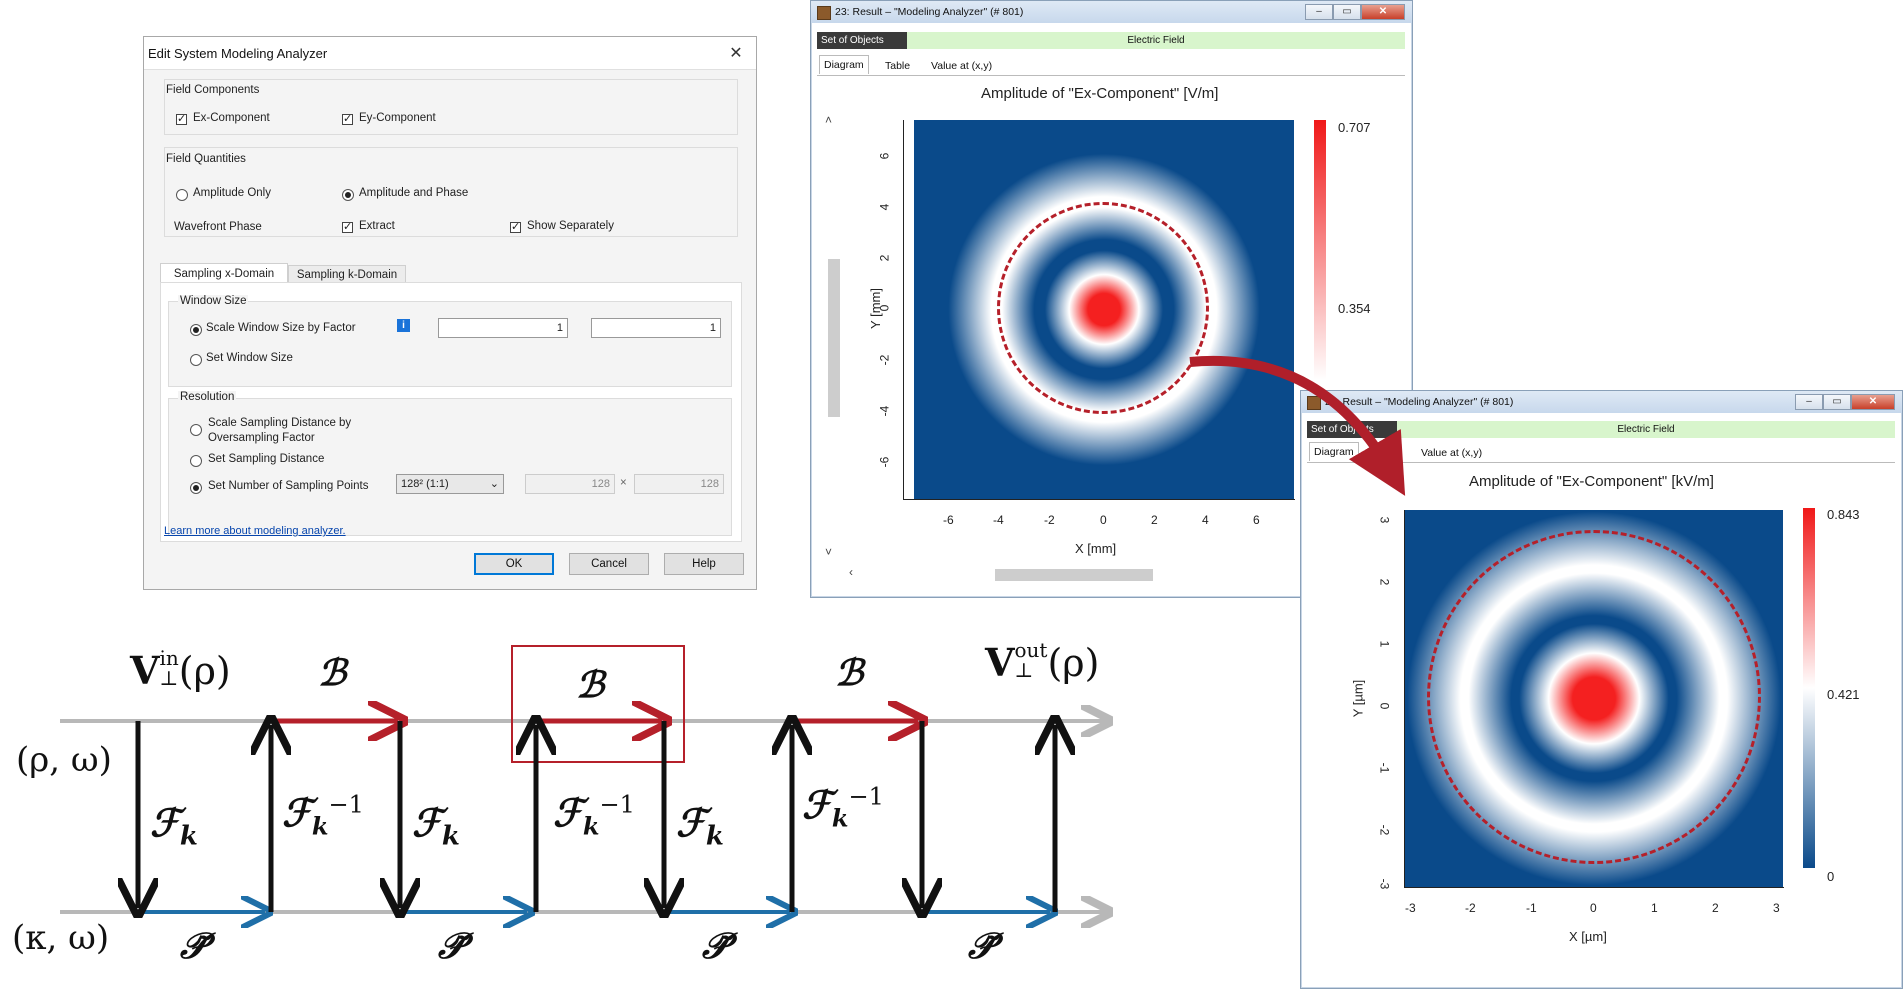 Image resolution: width=1903 pixels, height=989 pixels. Describe the element at coordinates (61, 938) in the screenshot. I see `kappa-omega-label: (κ, ω)` at that location.